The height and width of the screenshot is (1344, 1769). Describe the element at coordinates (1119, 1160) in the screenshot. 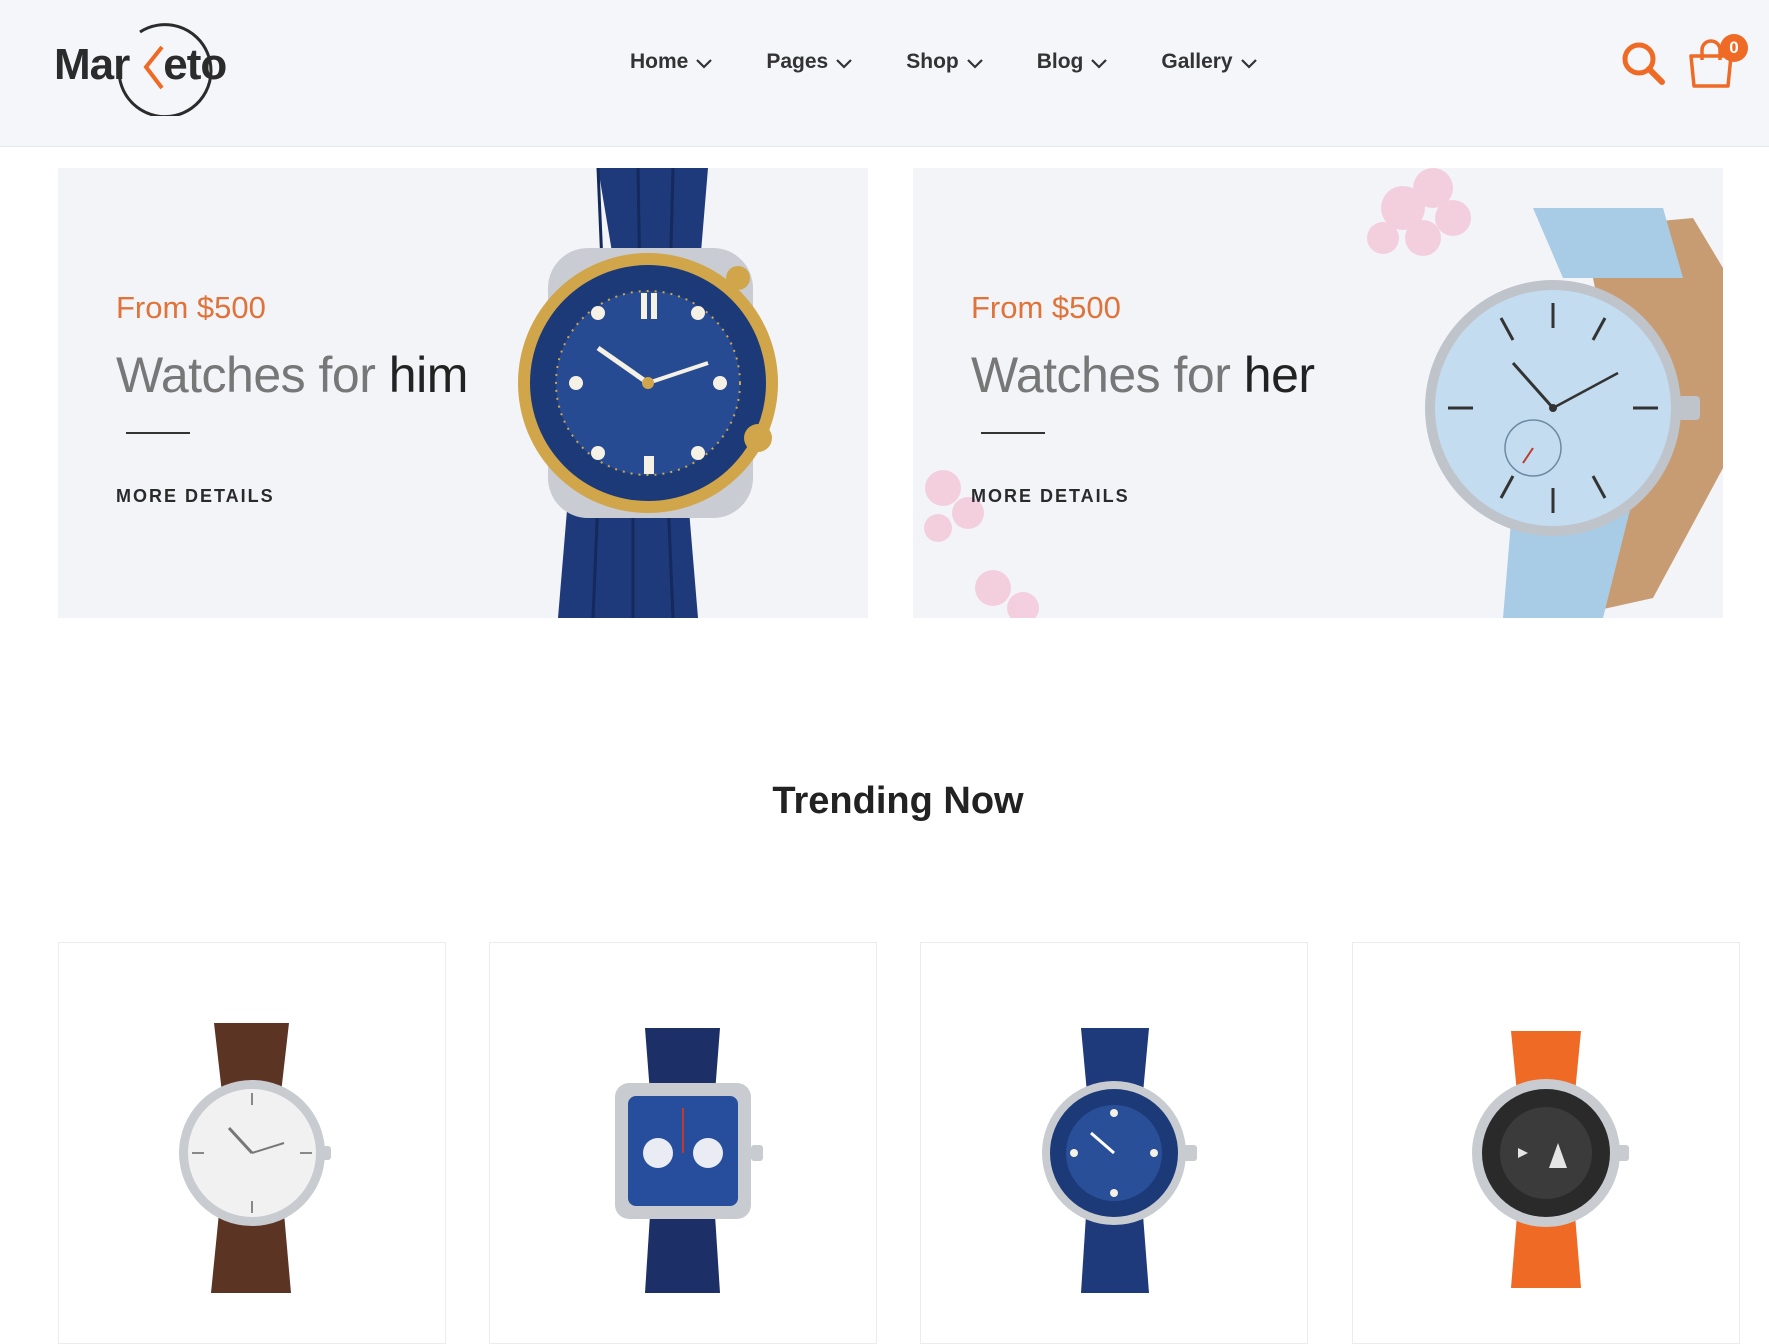

I see `blue-dive-watch-image` at that location.